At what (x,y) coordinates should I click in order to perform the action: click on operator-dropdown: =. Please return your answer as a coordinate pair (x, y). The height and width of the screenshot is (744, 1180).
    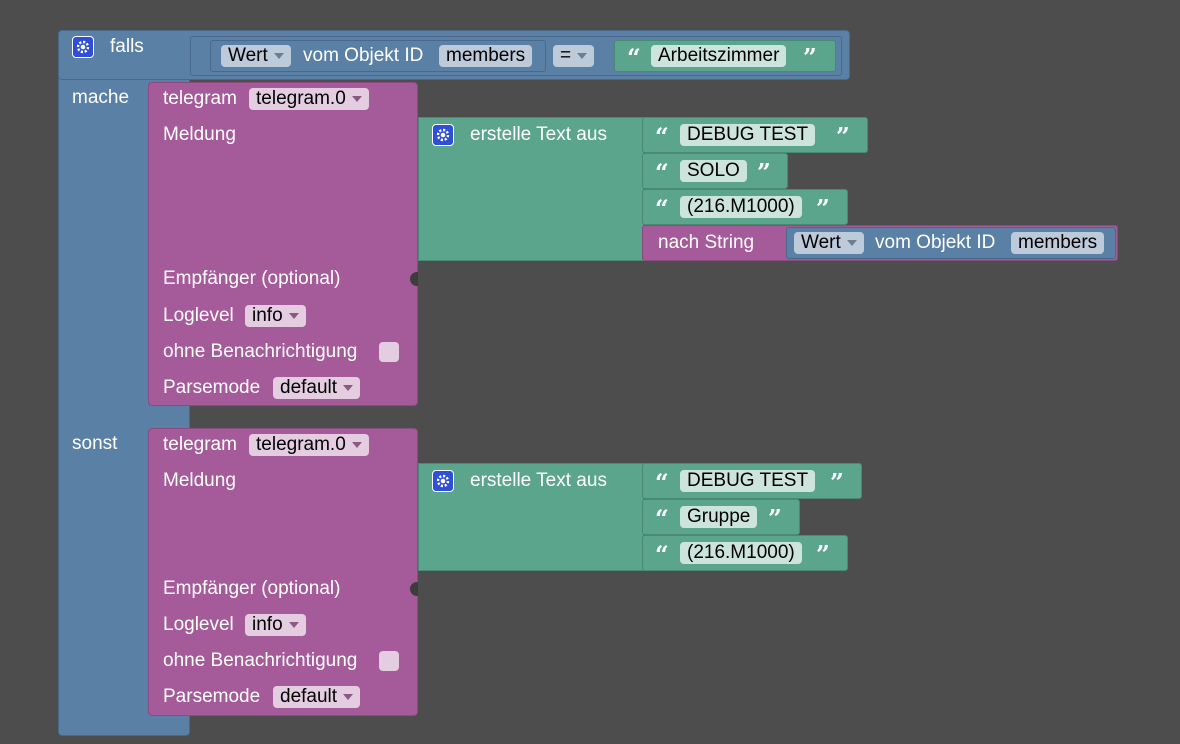
    Looking at the image, I should click on (574, 56).